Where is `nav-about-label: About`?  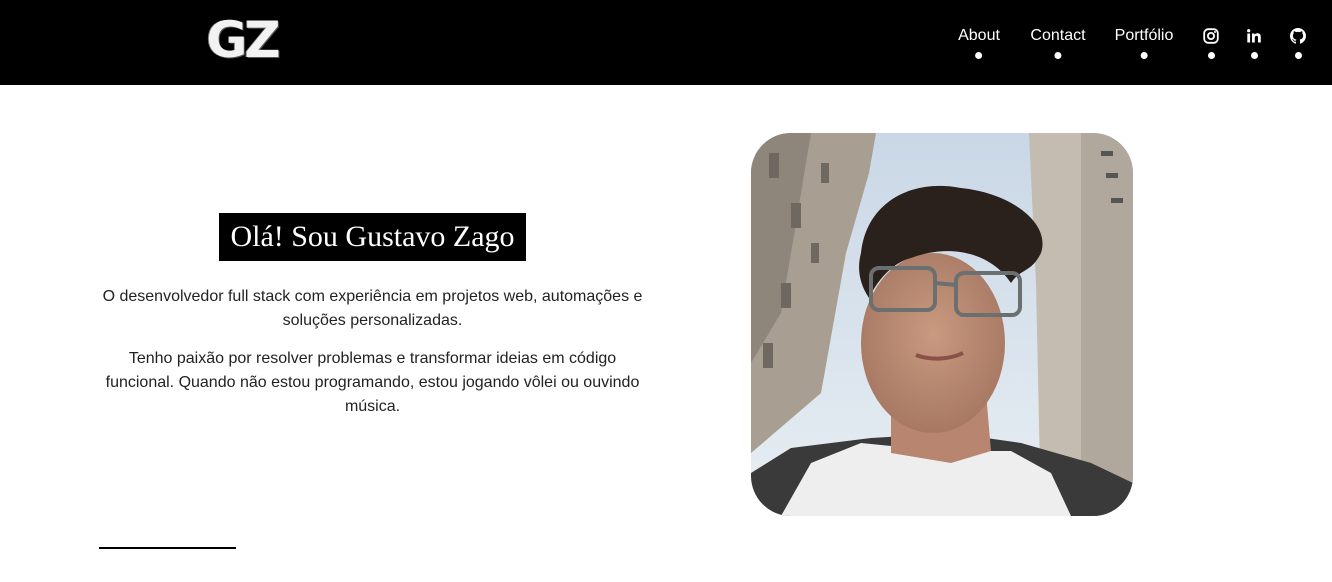 nav-about-label: About is located at coordinates (979, 35).